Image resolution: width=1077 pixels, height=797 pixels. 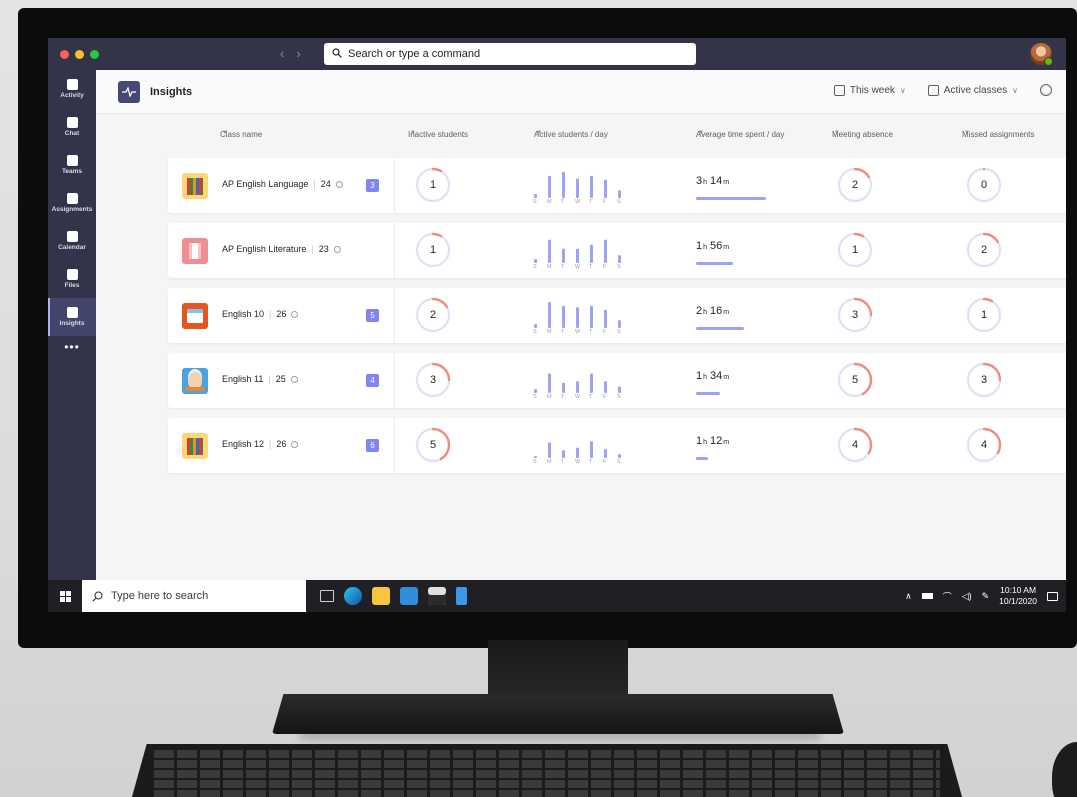 What do you see at coordinates (433, 445) in the screenshot?
I see `inactive-students-ring: 5` at bounding box center [433, 445].